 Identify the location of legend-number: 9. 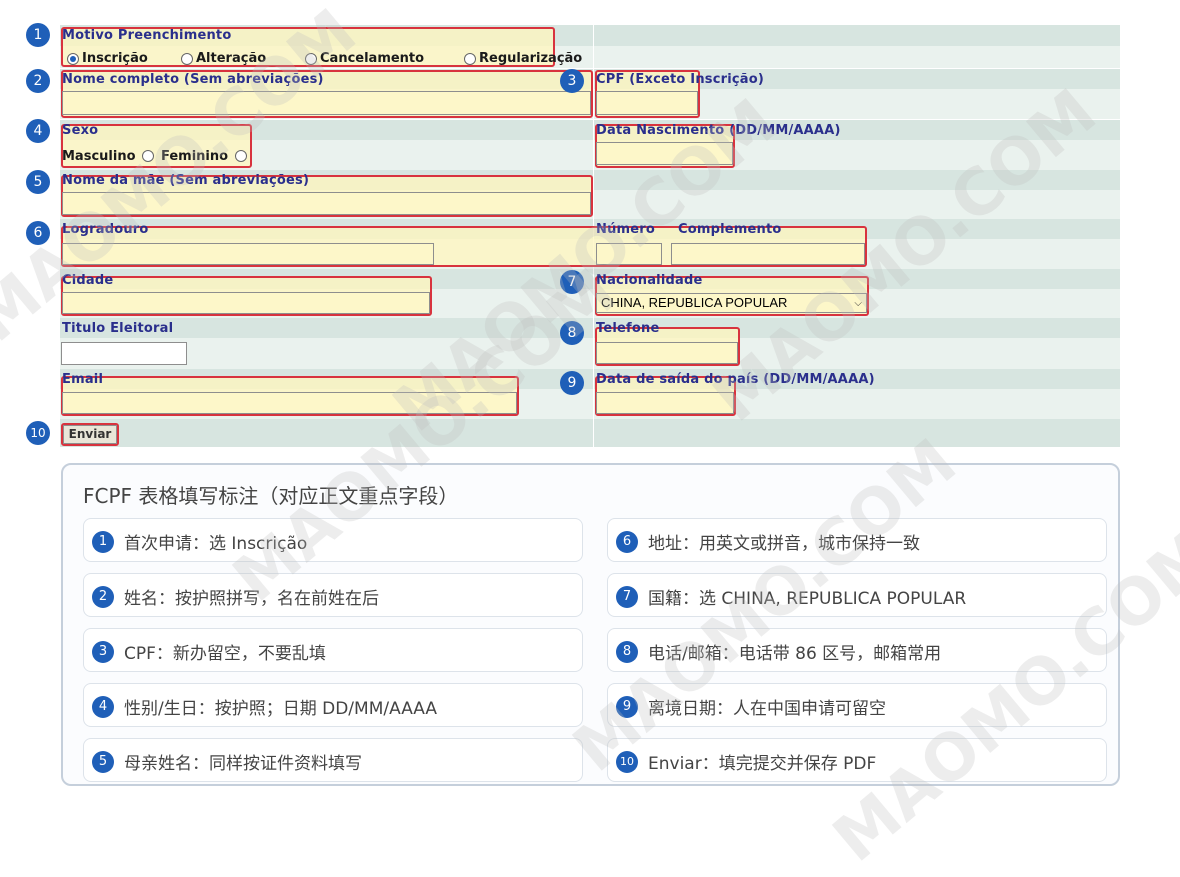
(627, 707).